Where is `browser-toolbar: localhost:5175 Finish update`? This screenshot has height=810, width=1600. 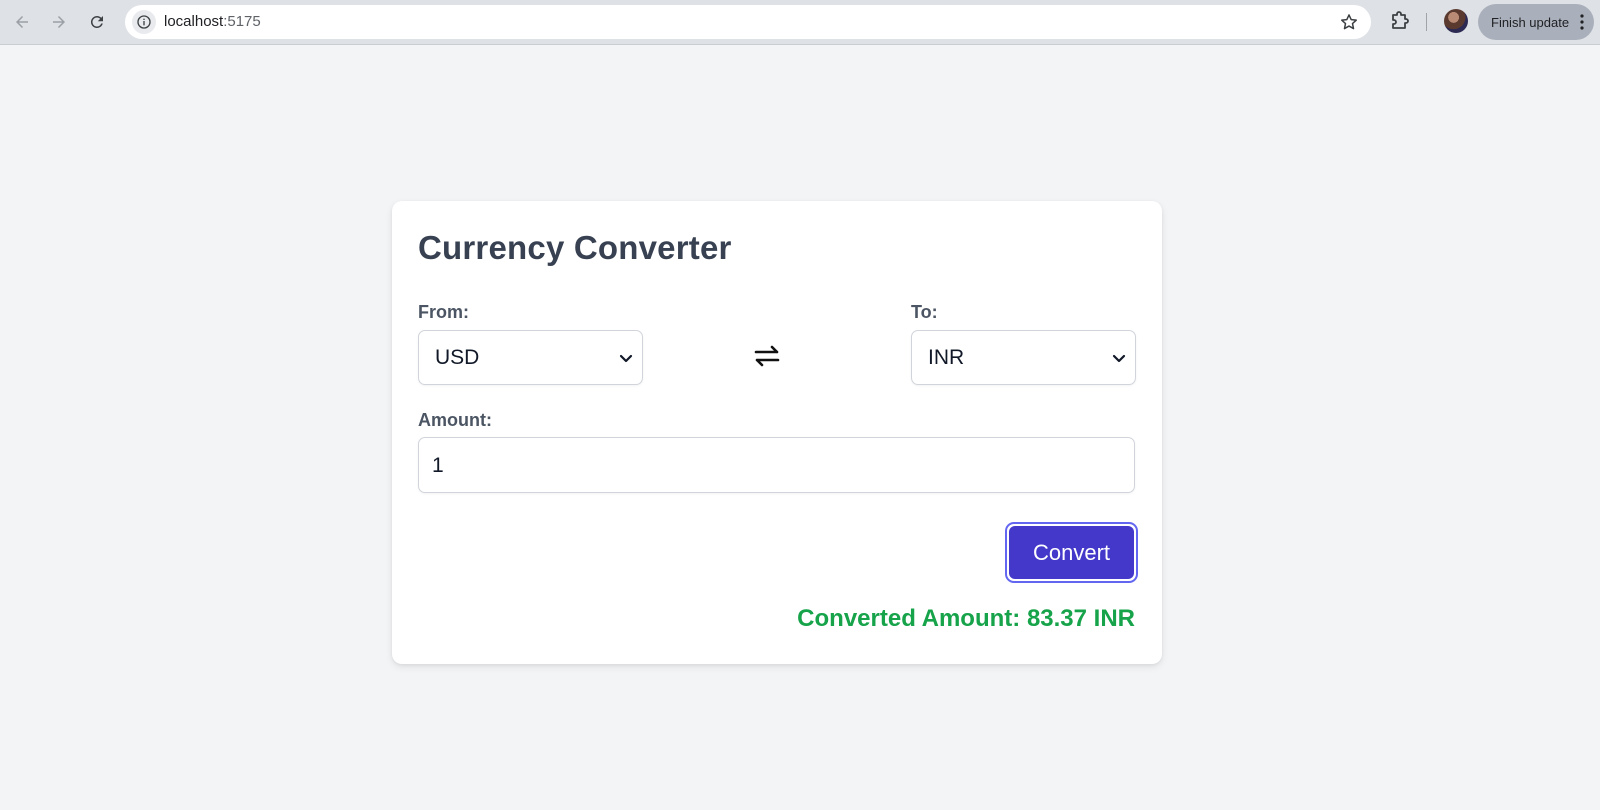
browser-toolbar: localhost:5175 Finish update is located at coordinates (800, 22).